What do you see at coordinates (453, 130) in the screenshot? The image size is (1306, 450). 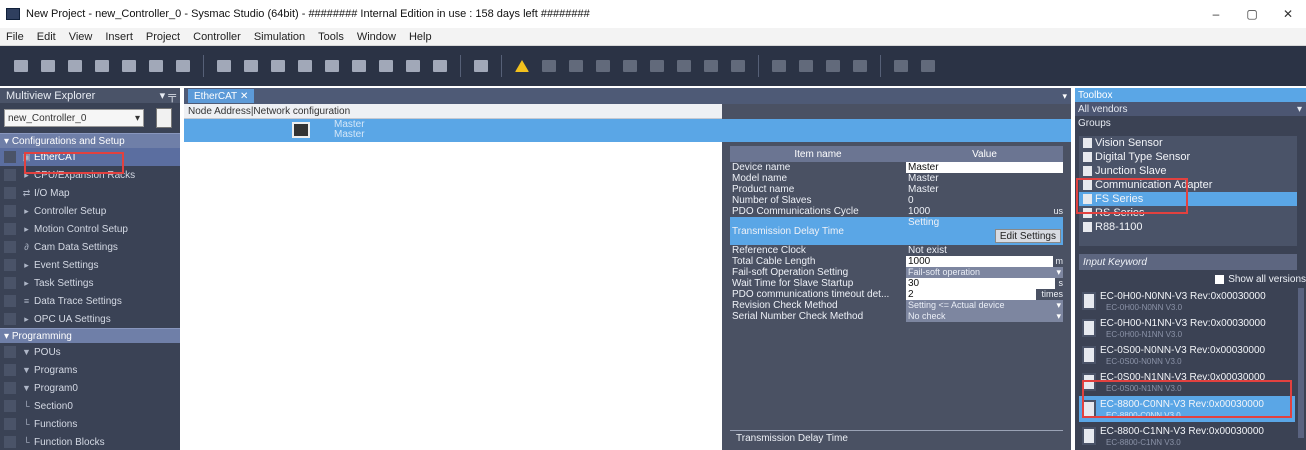 I see `master-node-row: Master Master` at bounding box center [453, 130].